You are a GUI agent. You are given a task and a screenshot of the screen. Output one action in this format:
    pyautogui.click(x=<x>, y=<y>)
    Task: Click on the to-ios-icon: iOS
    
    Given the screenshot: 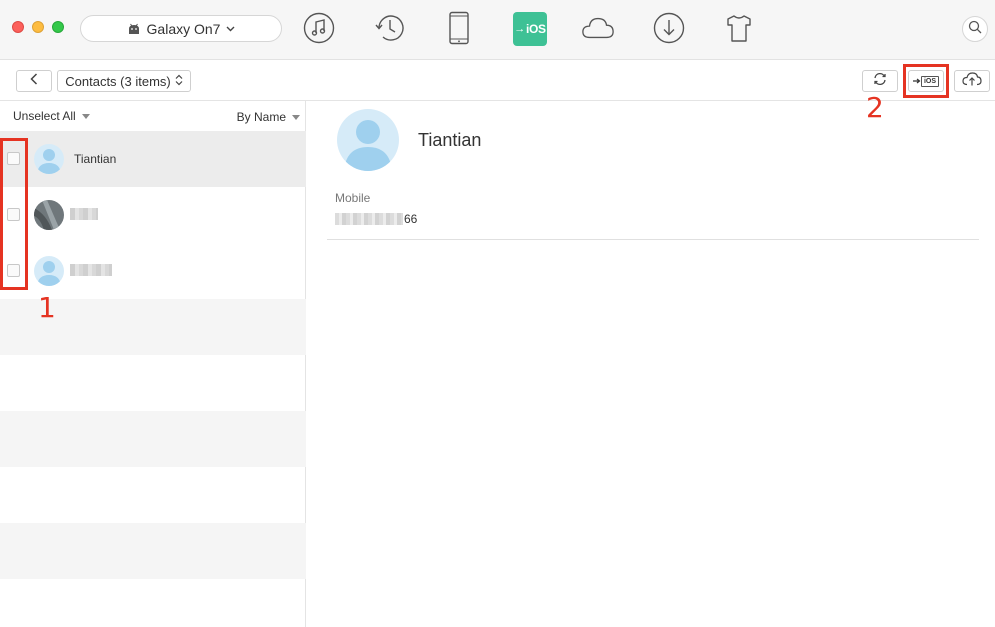 What is the action you would take?
    pyautogui.click(x=926, y=81)
    